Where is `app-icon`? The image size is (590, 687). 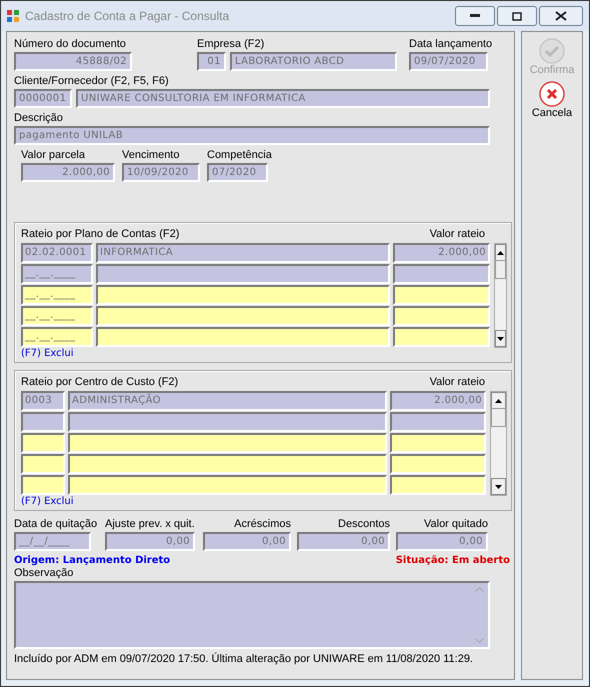 app-icon is located at coordinates (13, 16).